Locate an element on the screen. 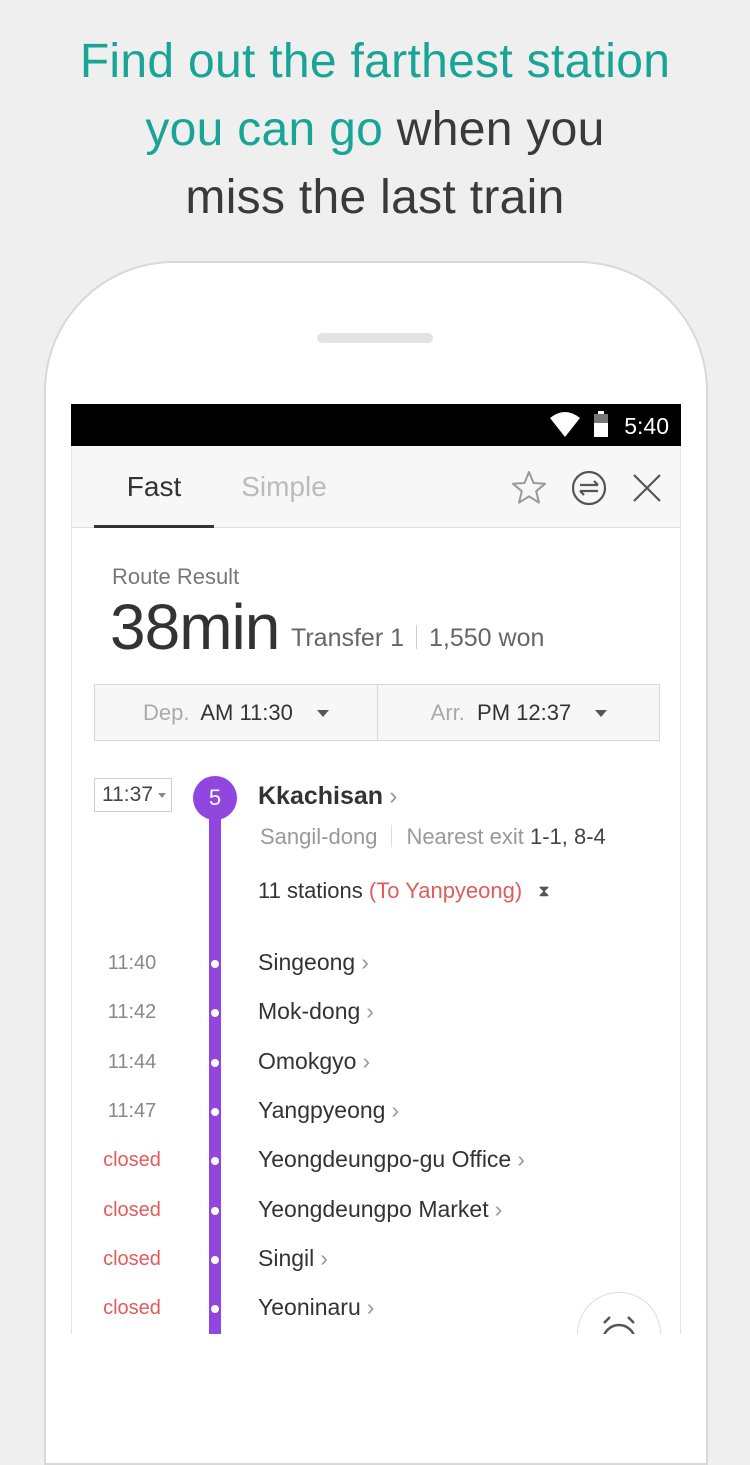 The width and height of the screenshot is (750, 1465). stop-row: 11:44 Omokgyo › is located at coordinates (376, 1063).